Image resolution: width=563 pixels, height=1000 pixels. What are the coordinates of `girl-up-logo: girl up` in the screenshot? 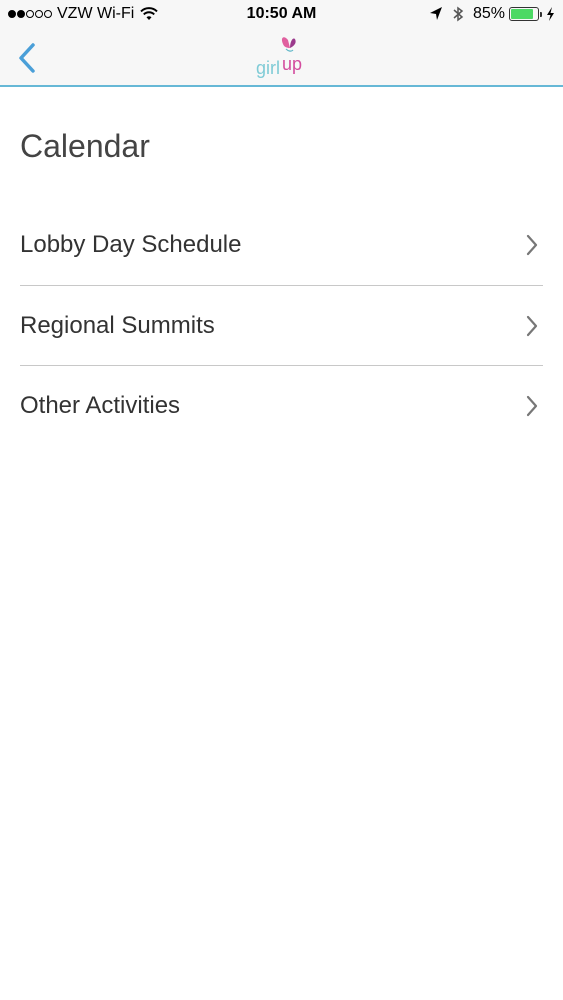 It's located at (279, 57).